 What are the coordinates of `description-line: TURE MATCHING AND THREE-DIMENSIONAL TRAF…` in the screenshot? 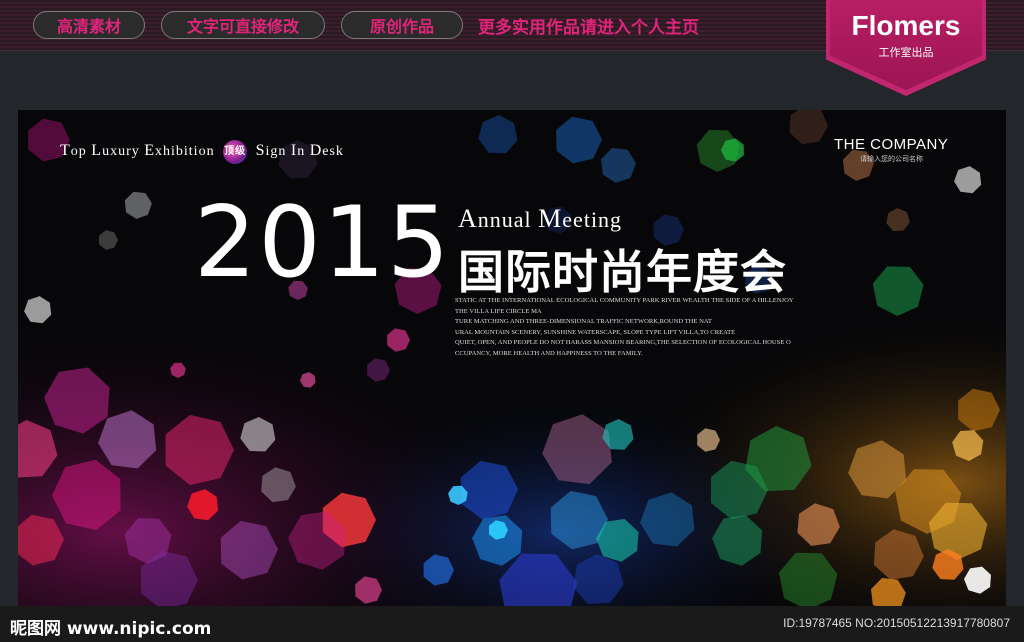 It's located at (583, 321).